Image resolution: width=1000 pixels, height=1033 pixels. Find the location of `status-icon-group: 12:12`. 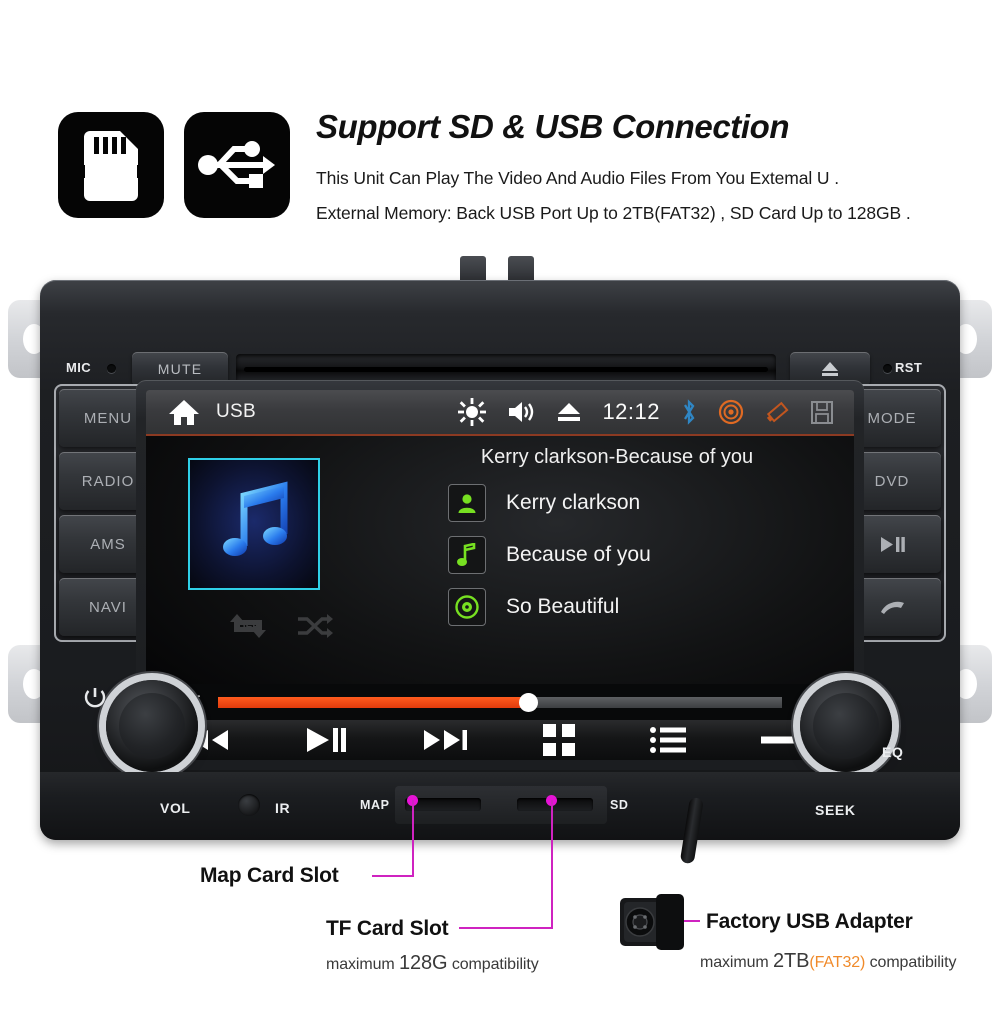

status-icon-group: 12:12 is located at coordinates (656, 412).